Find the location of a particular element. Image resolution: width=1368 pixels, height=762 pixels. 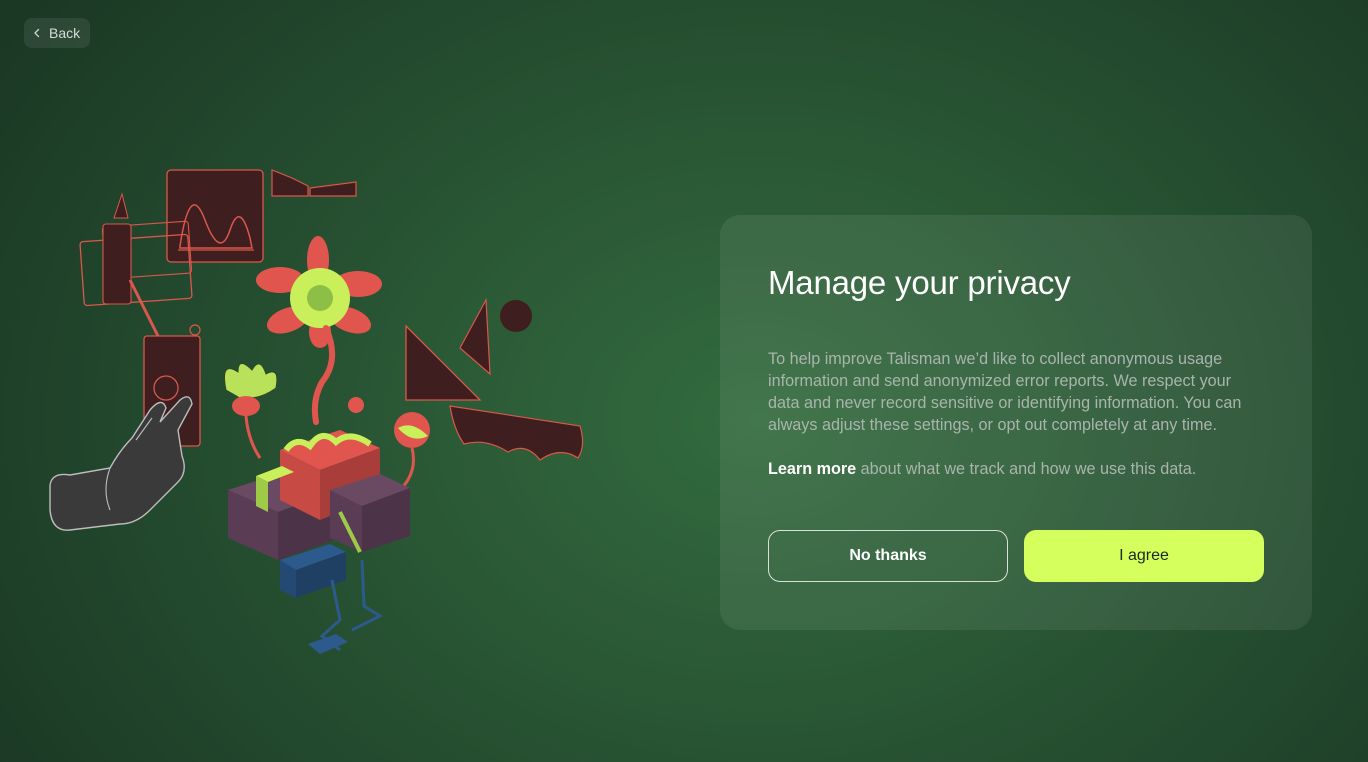

hand-graphic is located at coordinates (121, 463).